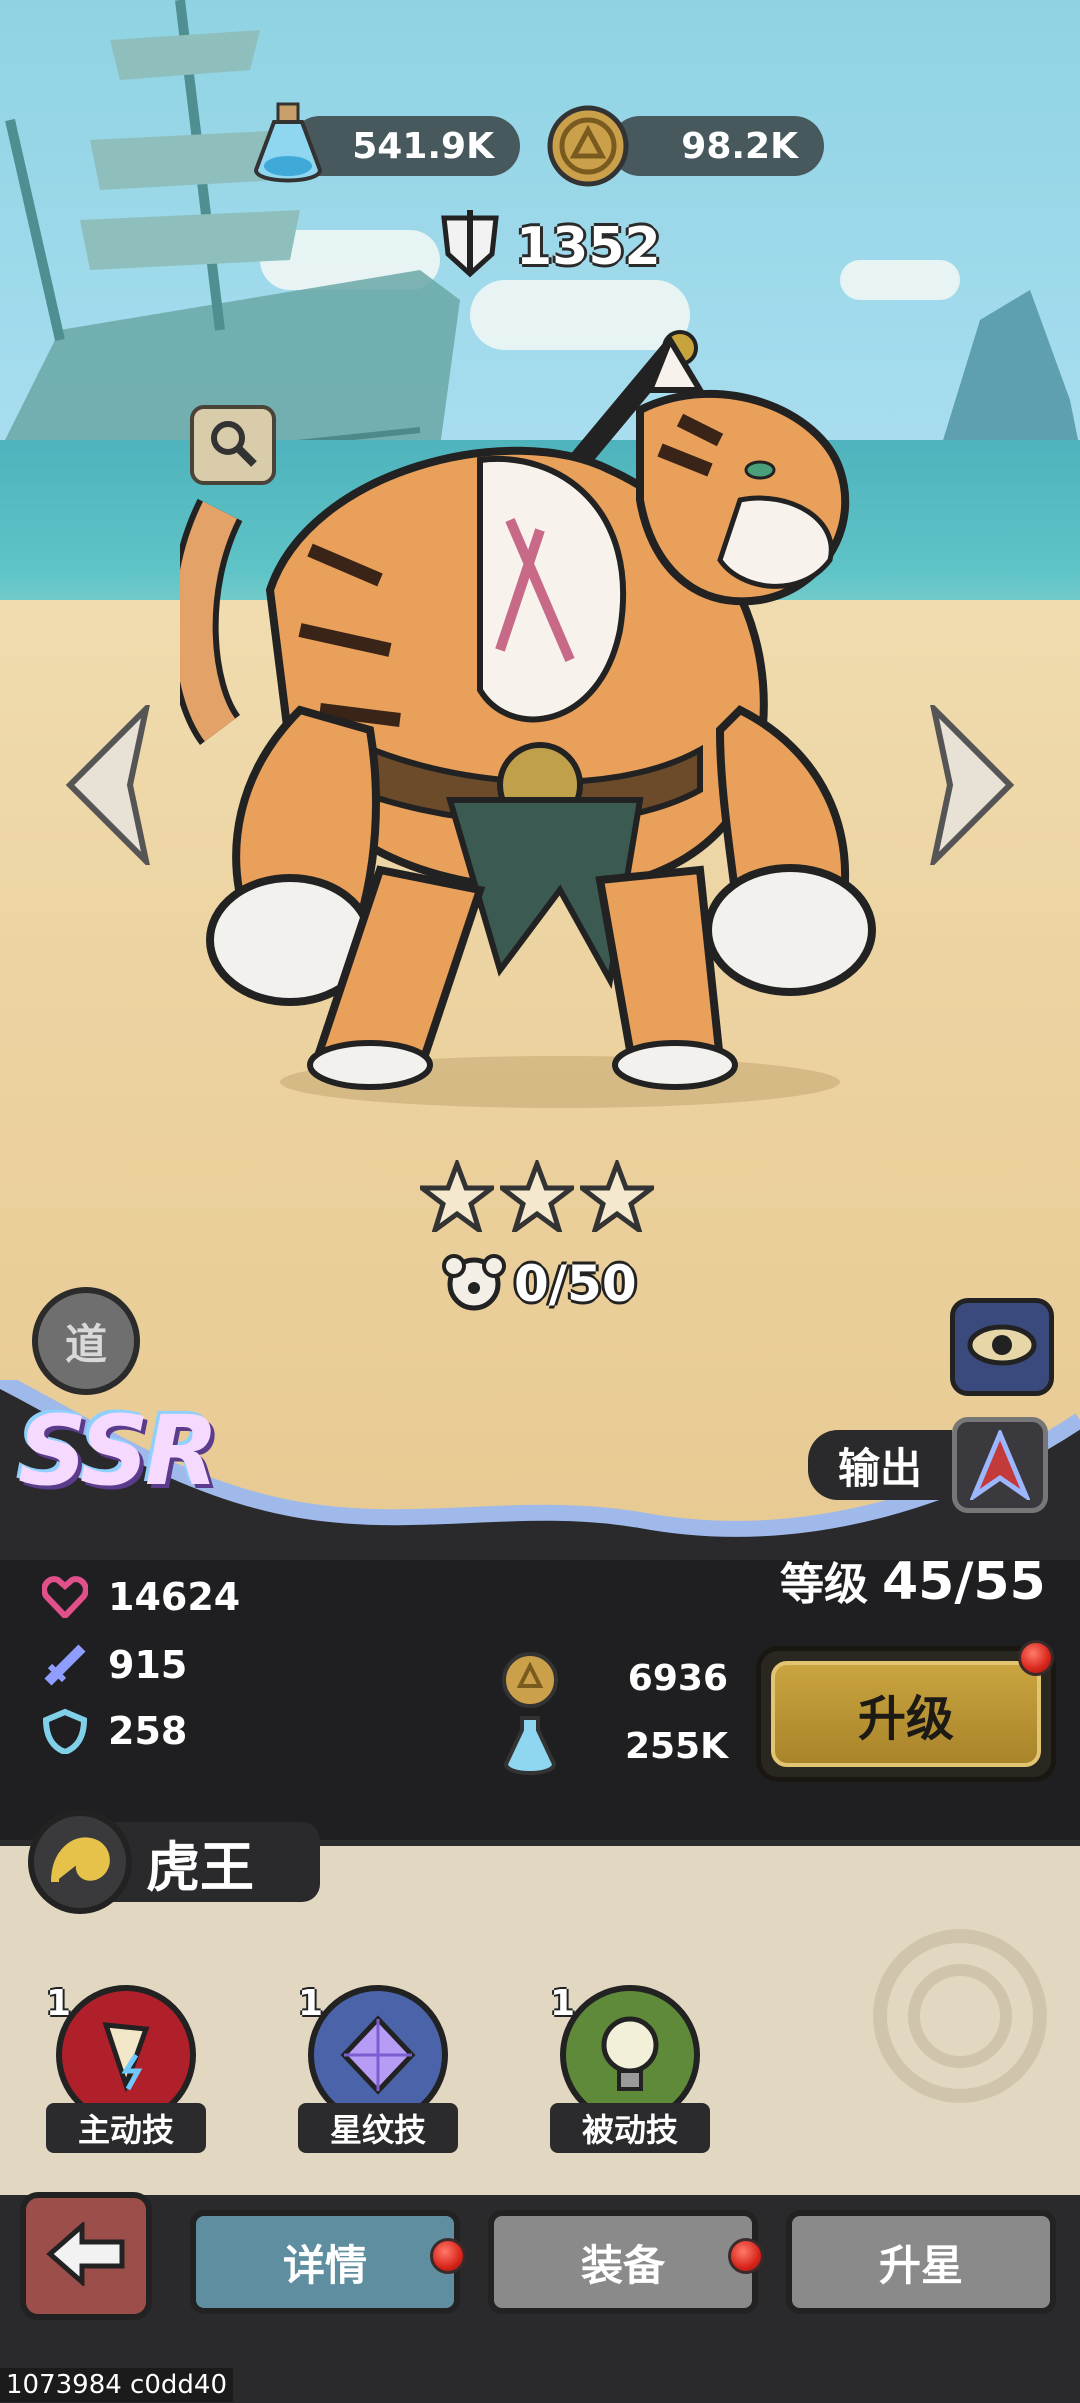 This screenshot has height=2403, width=1080. What do you see at coordinates (200, 1867) in the screenshot?
I see `hero-name: 虎王` at bounding box center [200, 1867].